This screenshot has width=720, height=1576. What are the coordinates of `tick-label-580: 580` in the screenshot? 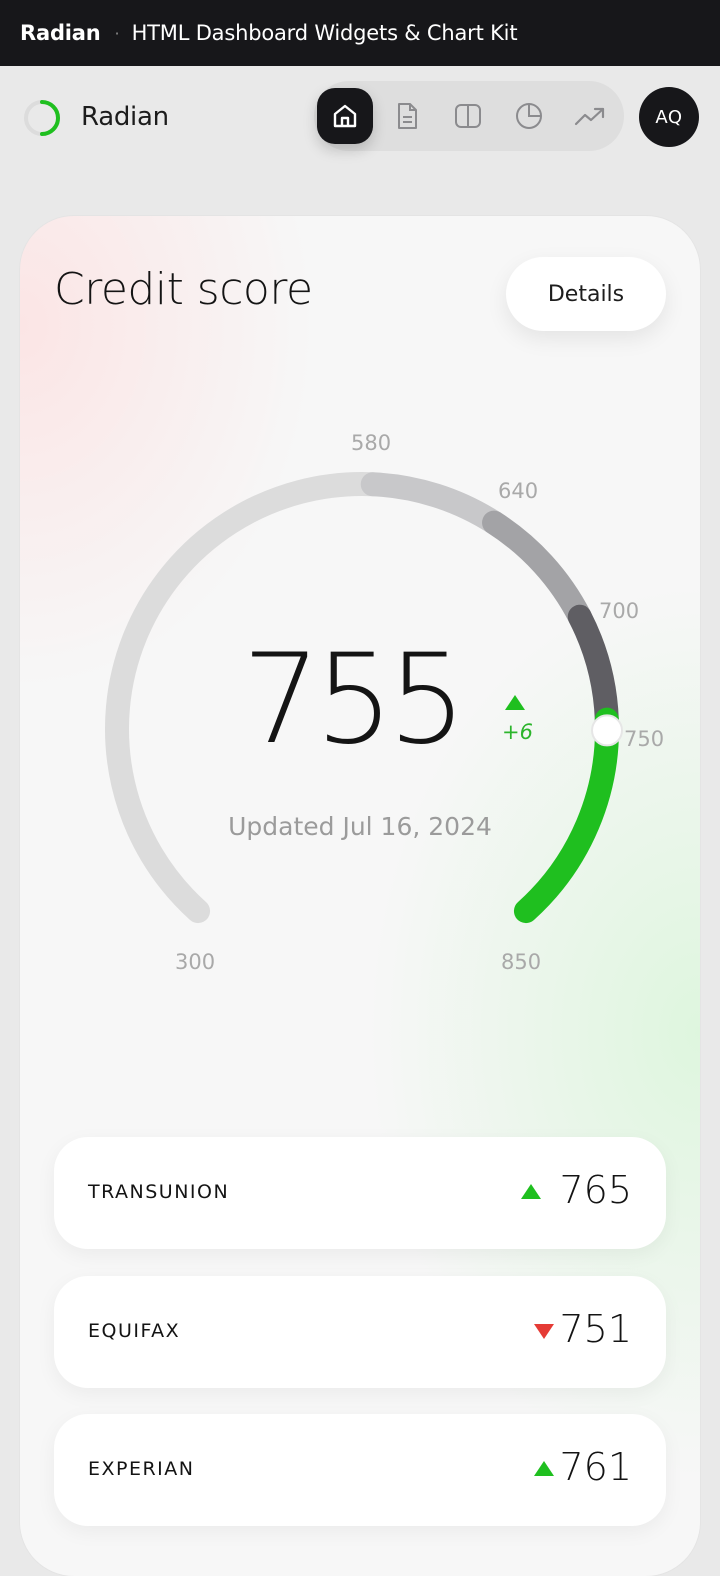 It's located at (371, 443).